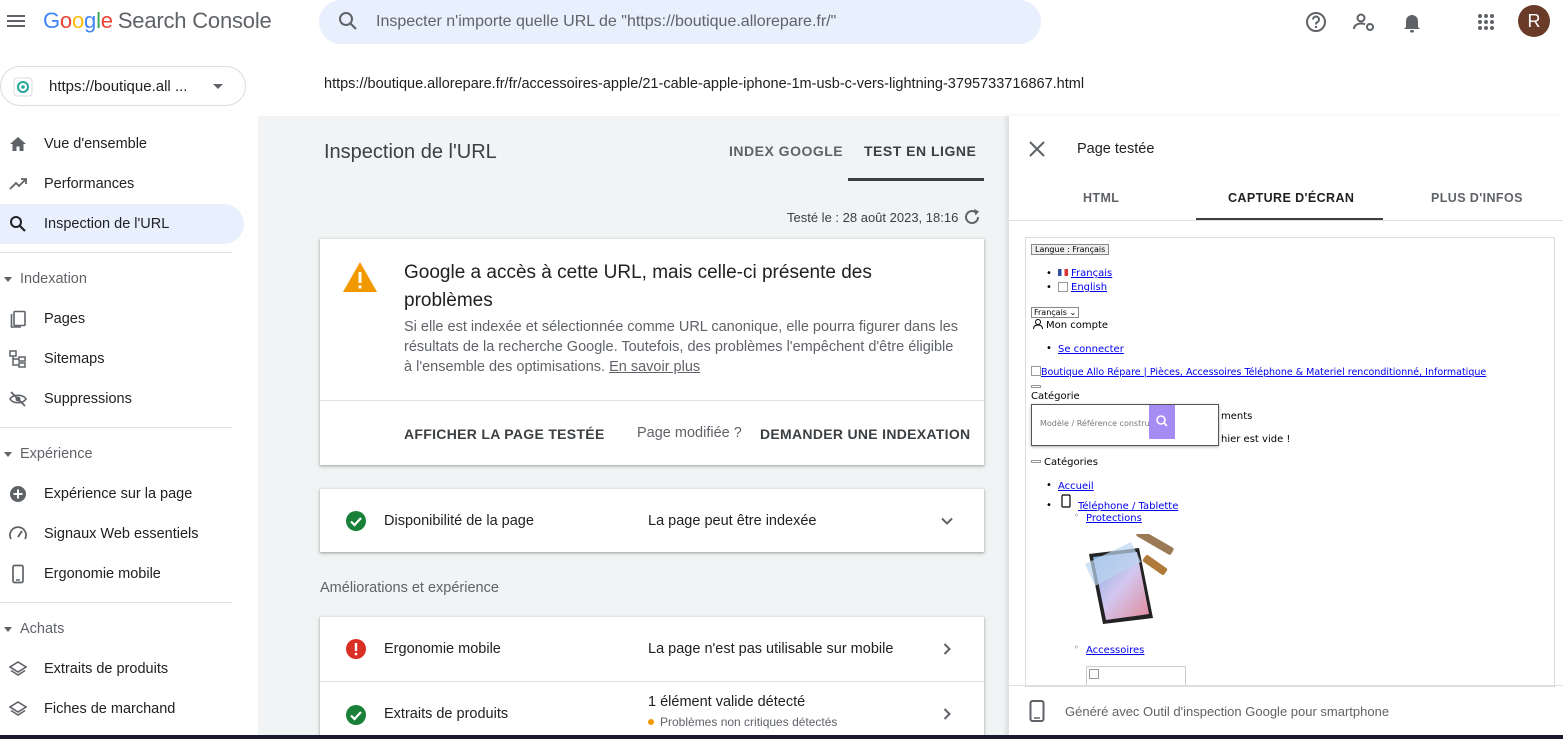 Image resolution: width=1563 pixels, height=739 pixels. I want to click on chevron-down-icon, so click(947, 521).